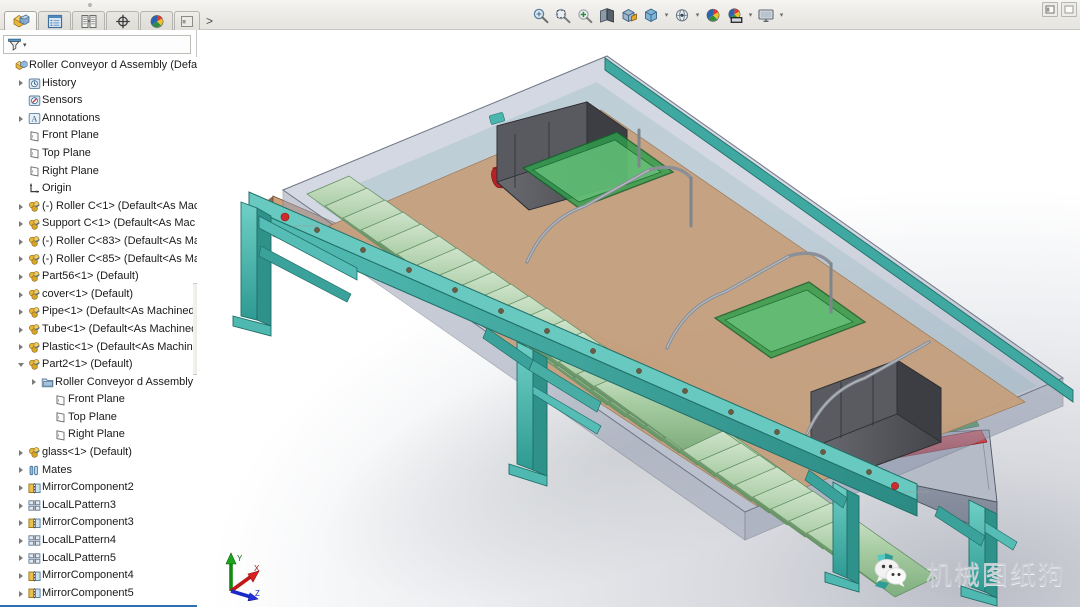  Describe the element at coordinates (98, 453) in the screenshot. I see `tree-row: glass<1> (Default)` at that location.